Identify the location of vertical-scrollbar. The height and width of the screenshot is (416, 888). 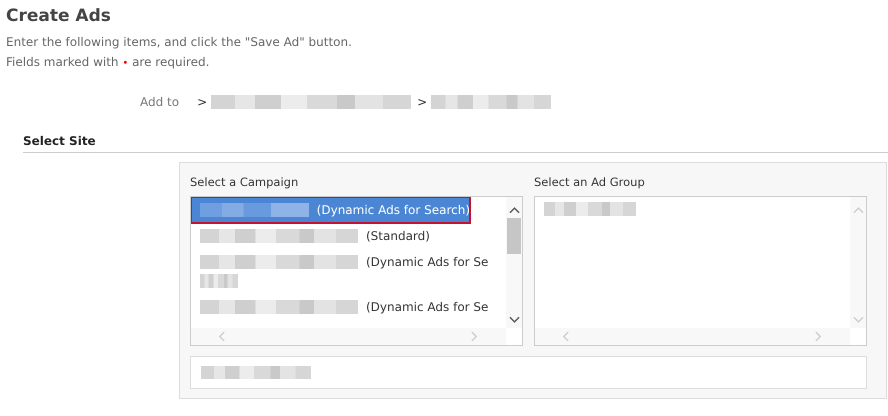
(514, 262).